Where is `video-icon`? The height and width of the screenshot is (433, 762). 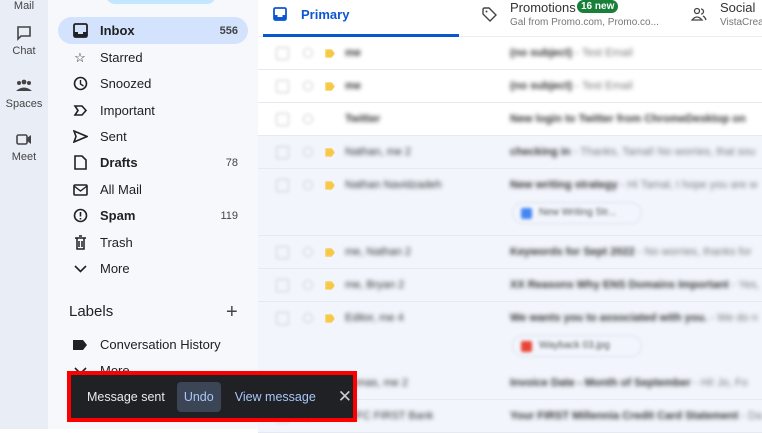 video-icon is located at coordinates (23, 139).